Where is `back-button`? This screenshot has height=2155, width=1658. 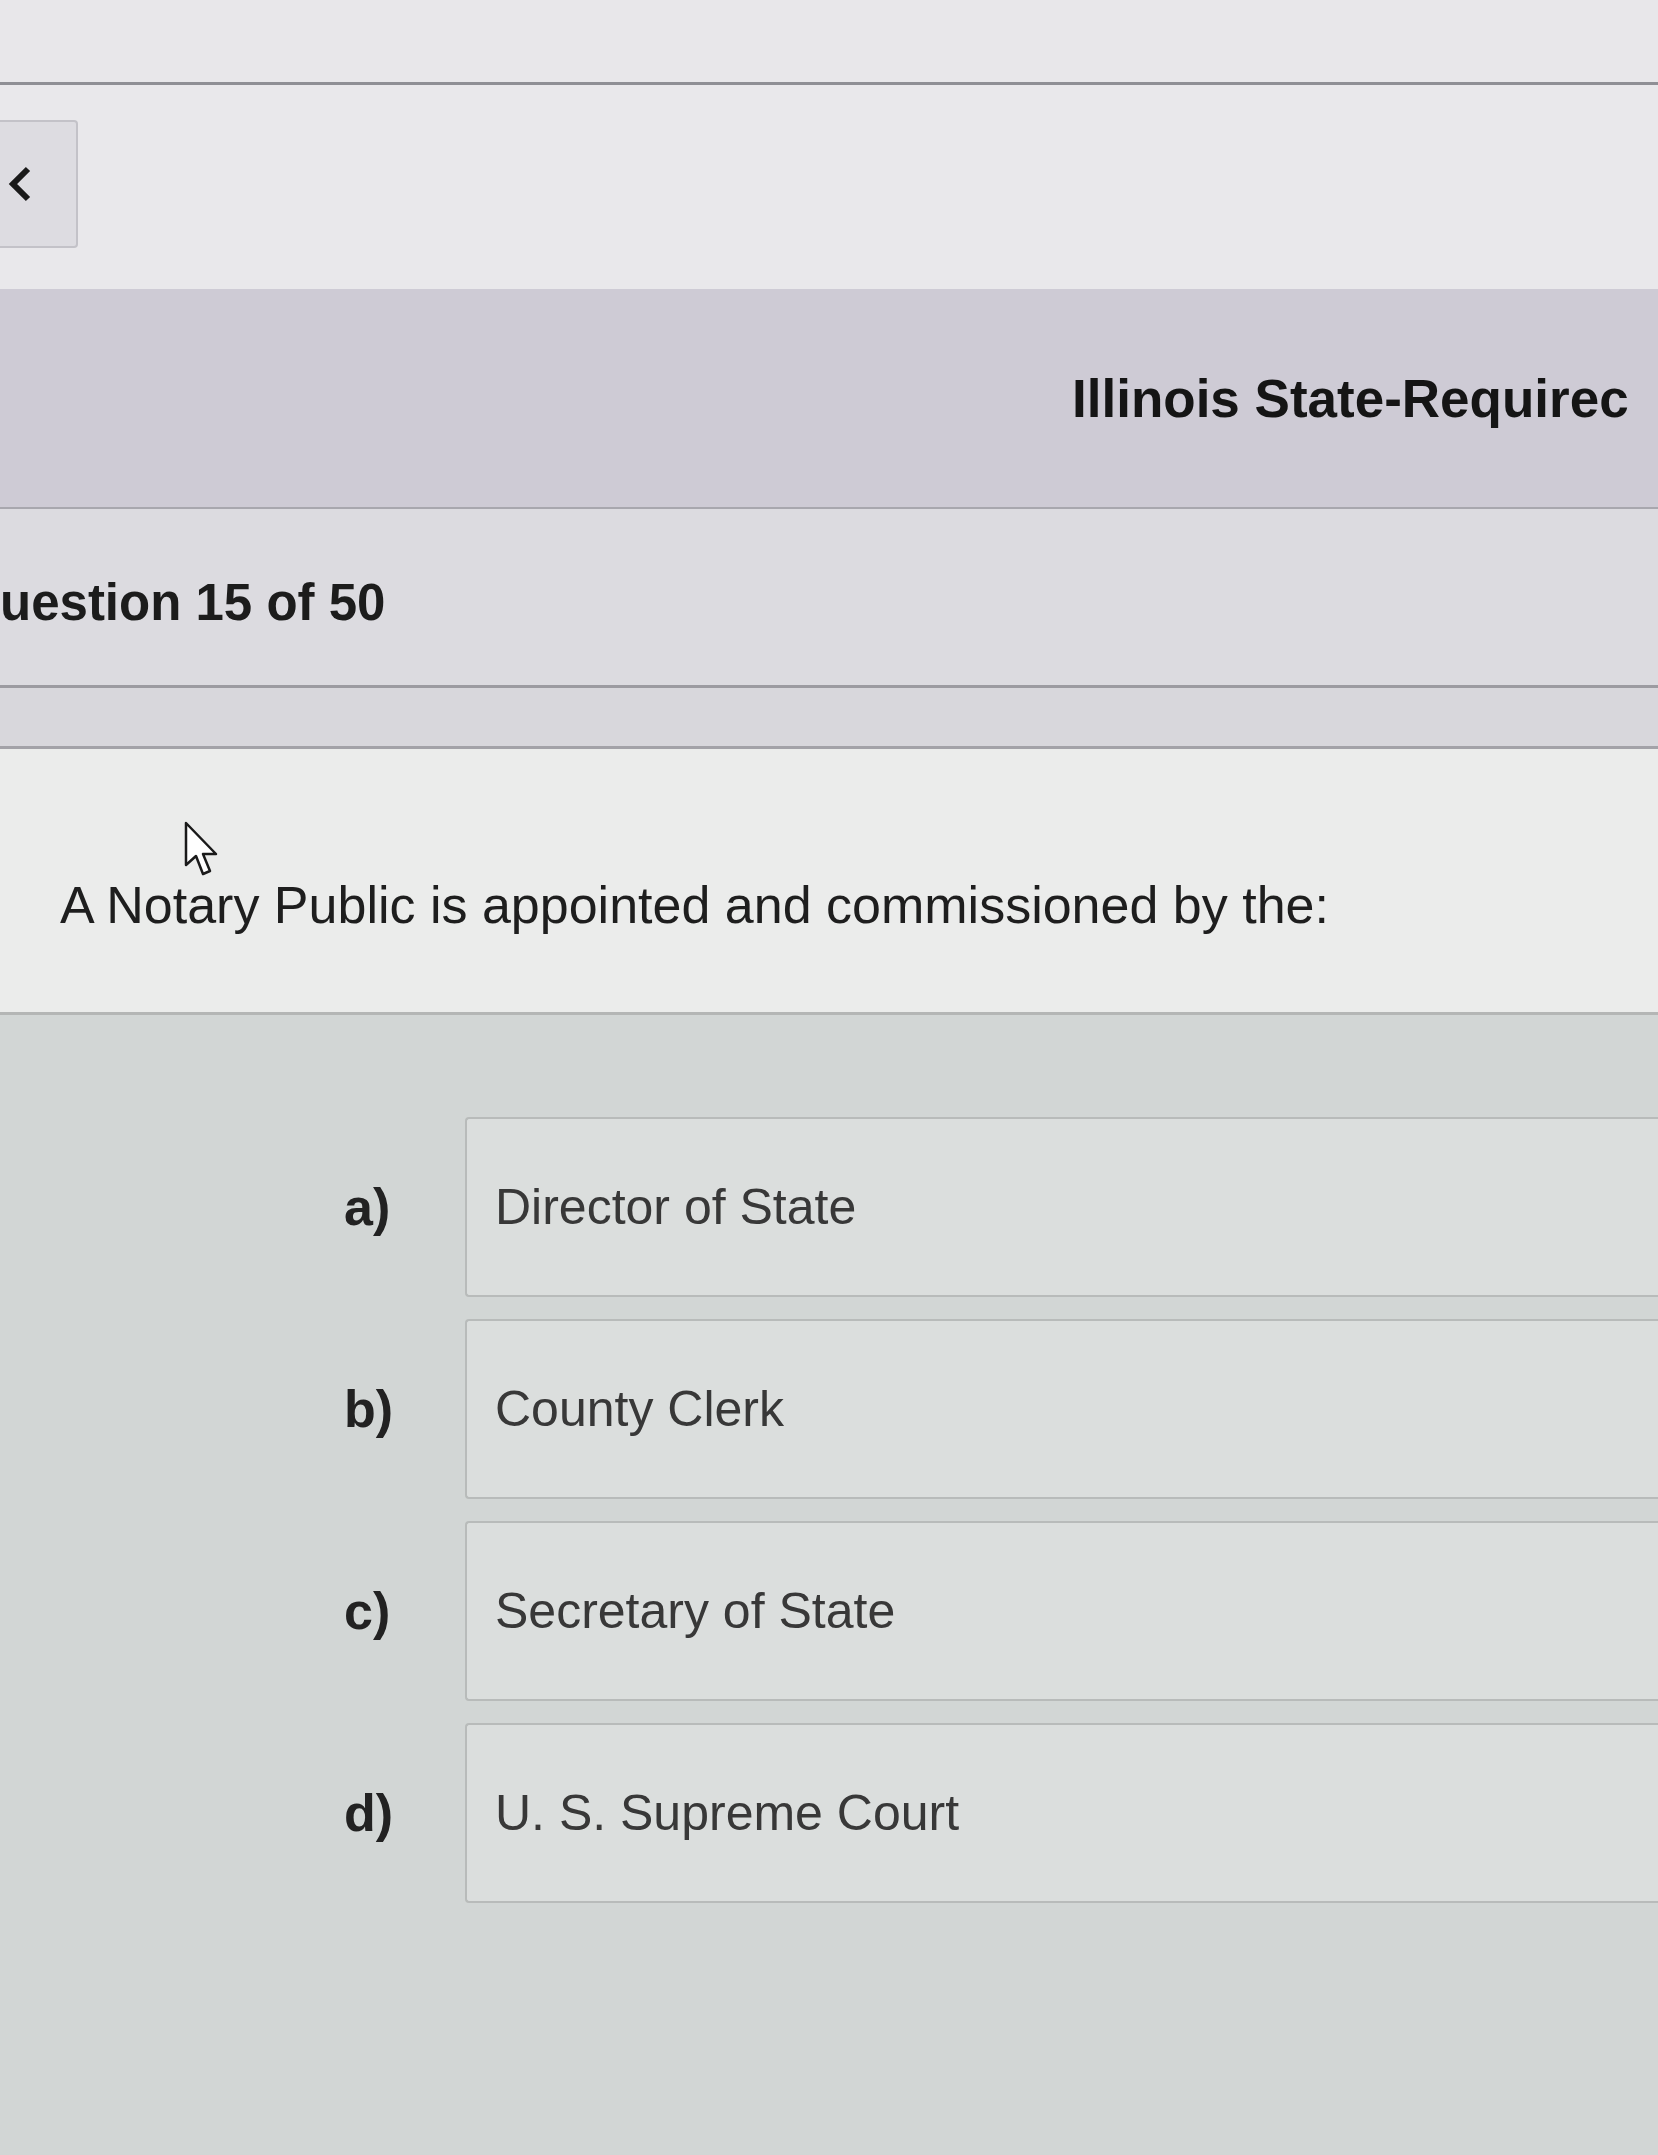 back-button is located at coordinates (39, 184).